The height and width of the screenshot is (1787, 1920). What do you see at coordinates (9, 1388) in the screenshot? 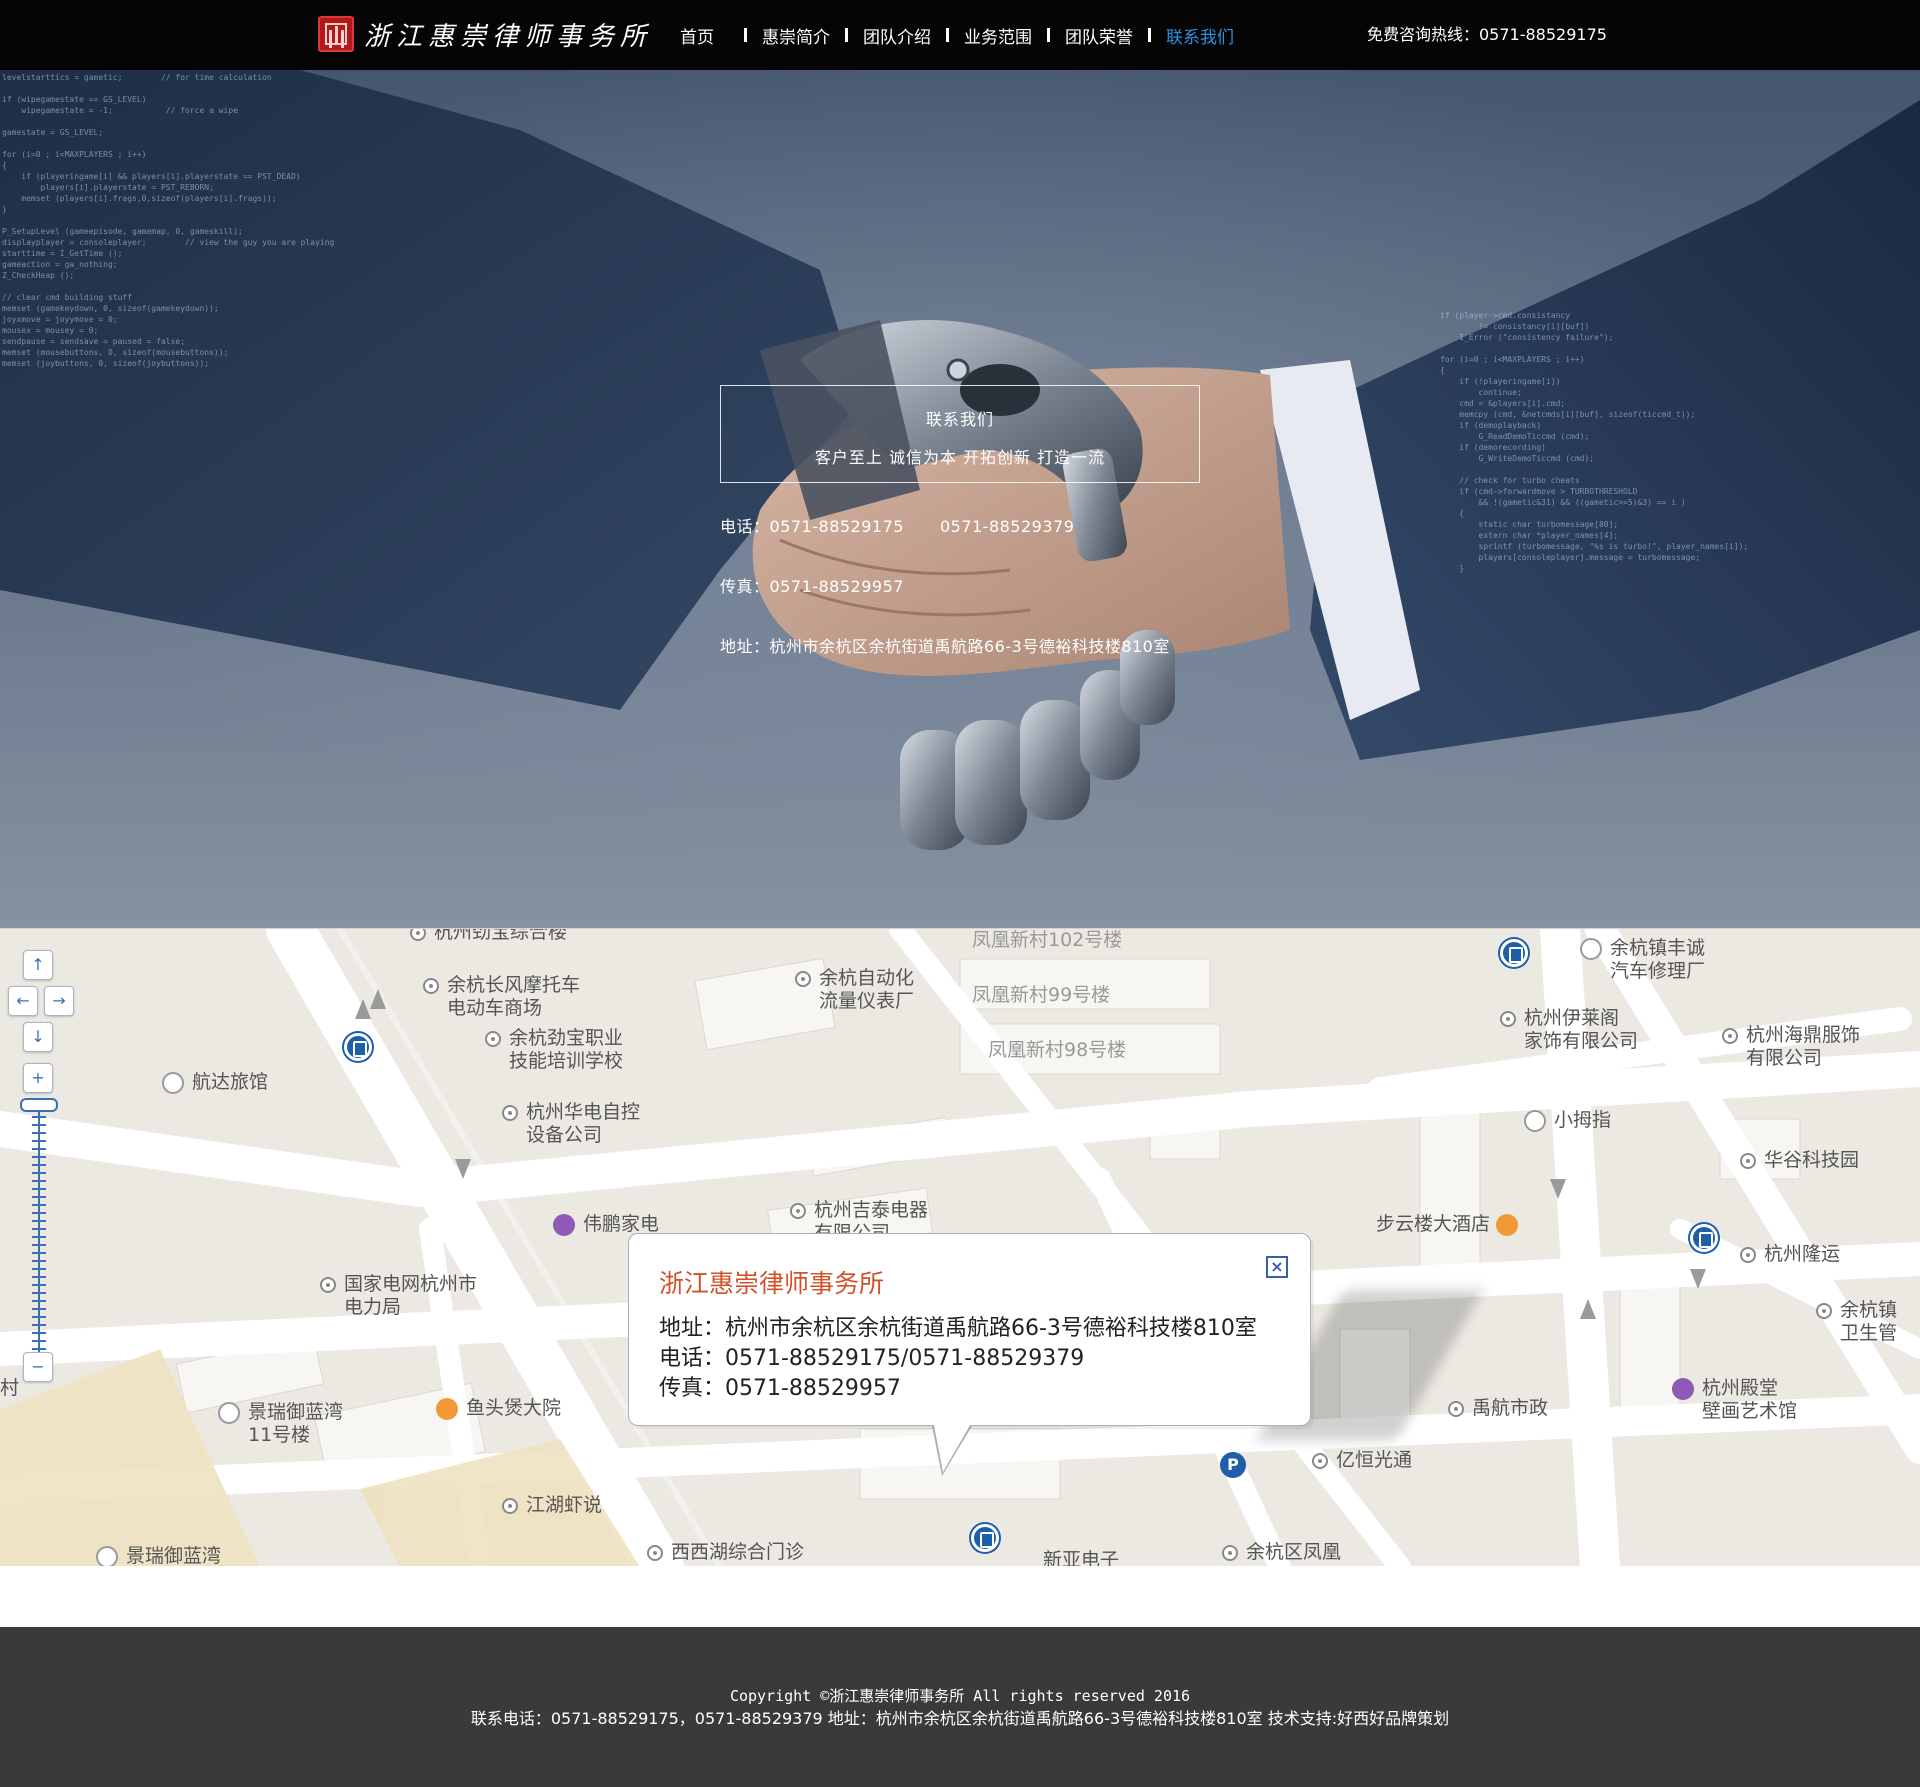
I see `map-poi: 村` at bounding box center [9, 1388].